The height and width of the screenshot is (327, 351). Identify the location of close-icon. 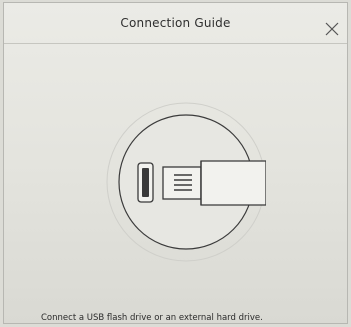
(332, 29).